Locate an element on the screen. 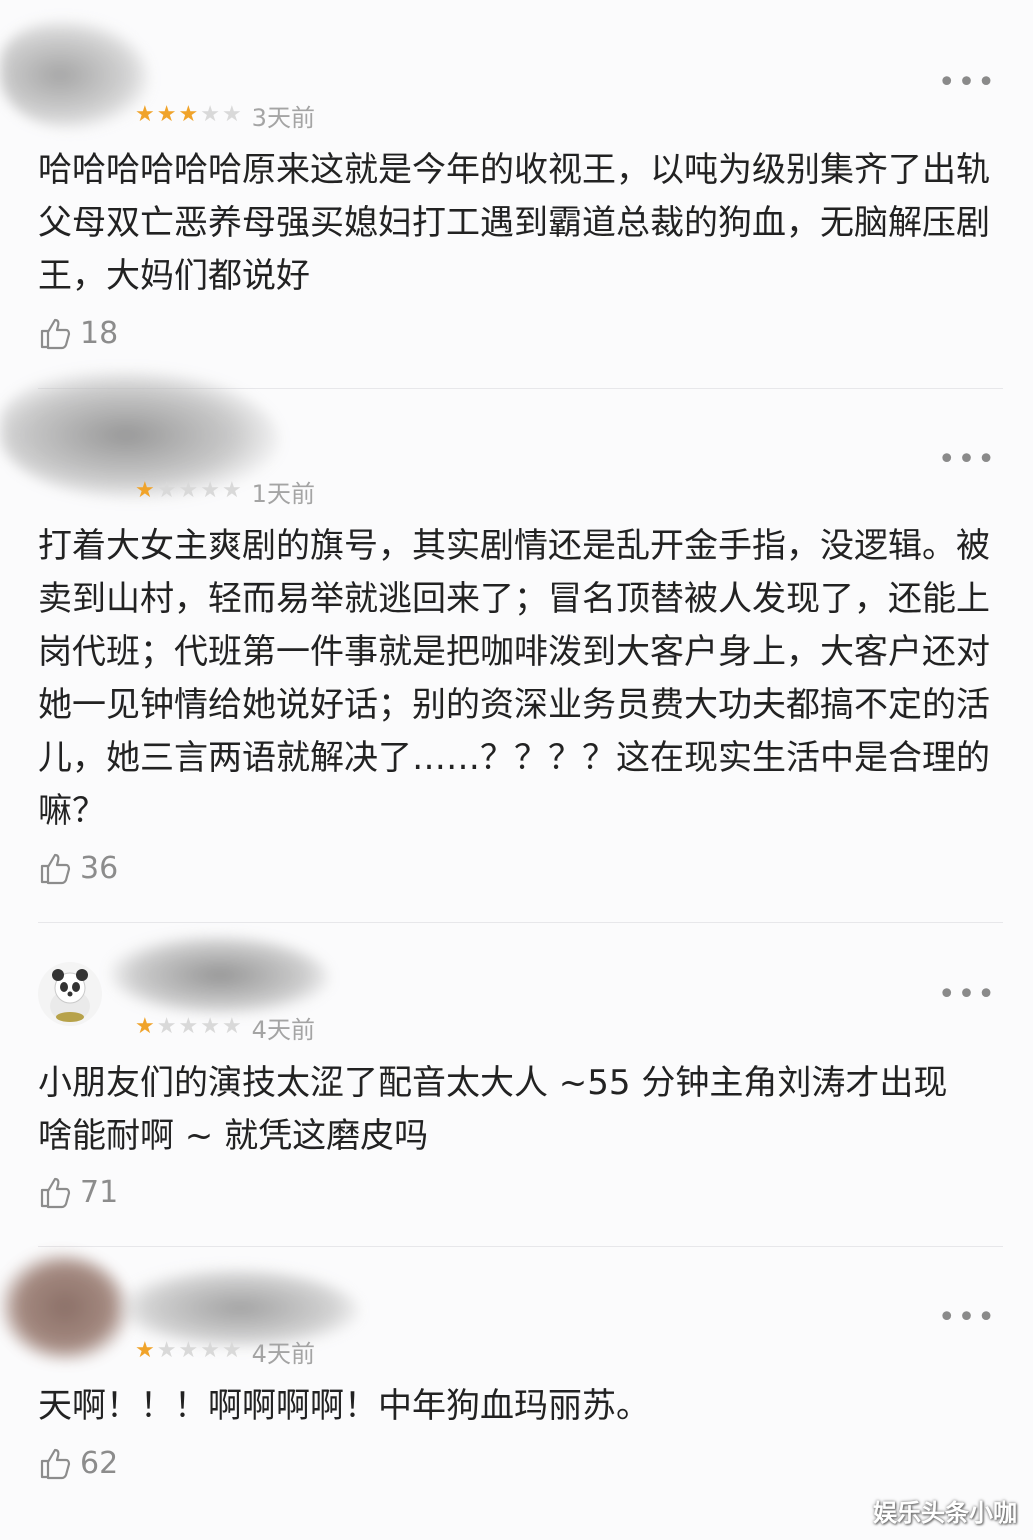 This screenshot has height=1540, width=1033. watermark: 娱乐头条小咖 is located at coordinates (945, 1513).